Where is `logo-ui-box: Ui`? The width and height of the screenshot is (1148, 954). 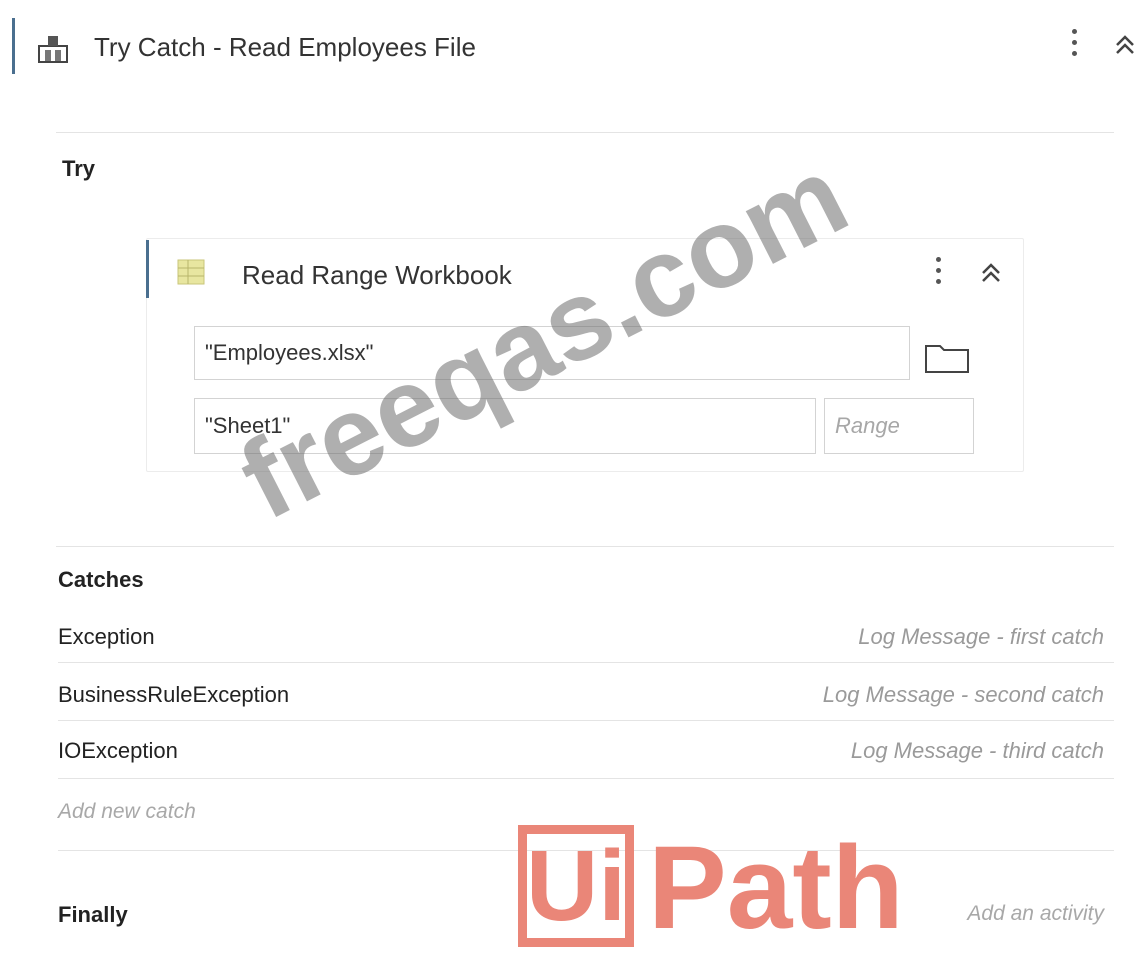 logo-ui-box: Ui is located at coordinates (576, 886).